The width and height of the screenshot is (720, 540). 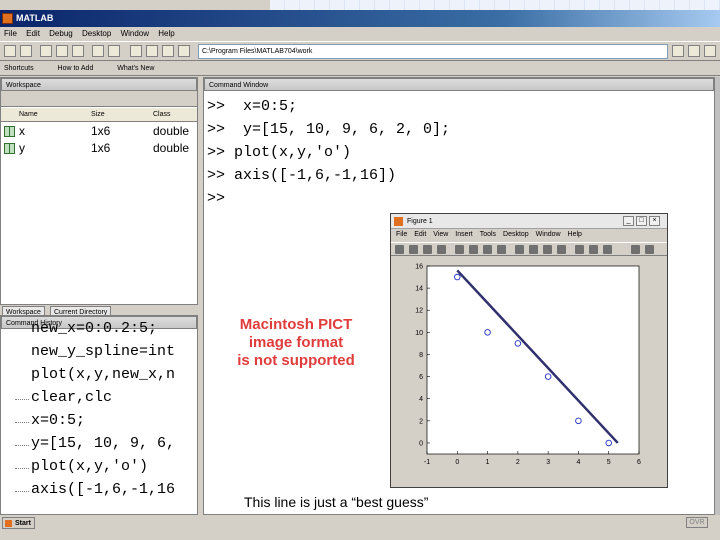 What do you see at coordinates (457, 462) in the screenshot?
I see `x-tick-label: 0` at bounding box center [457, 462].